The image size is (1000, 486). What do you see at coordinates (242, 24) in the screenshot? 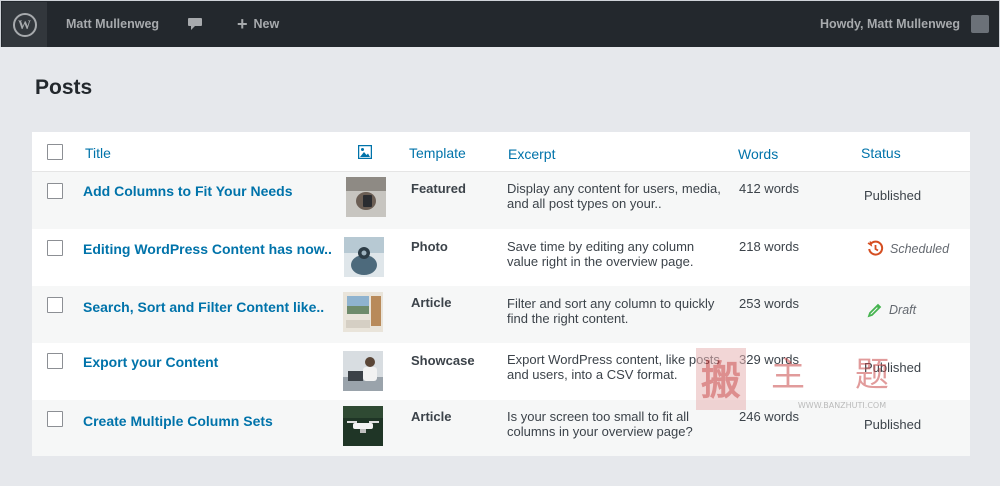
I see `plus-icon: +` at bounding box center [242, 24].